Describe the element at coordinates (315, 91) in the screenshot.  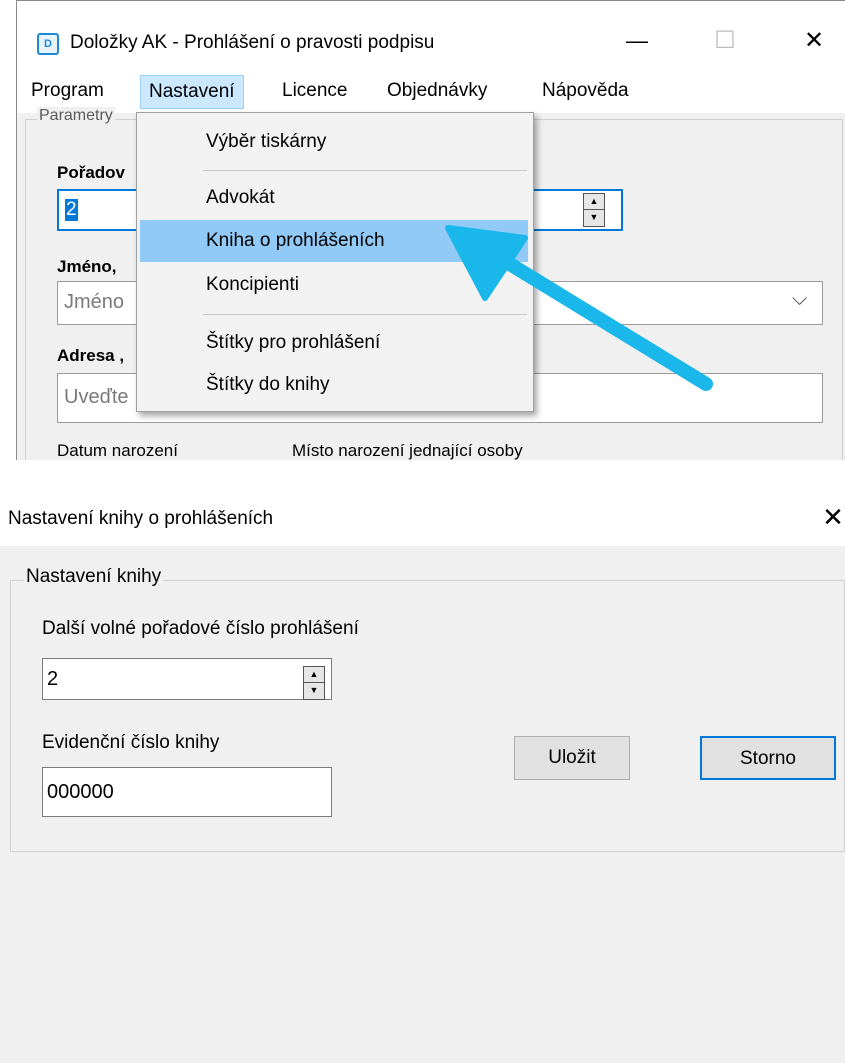
I see `menu-licence: Licence` at that location.